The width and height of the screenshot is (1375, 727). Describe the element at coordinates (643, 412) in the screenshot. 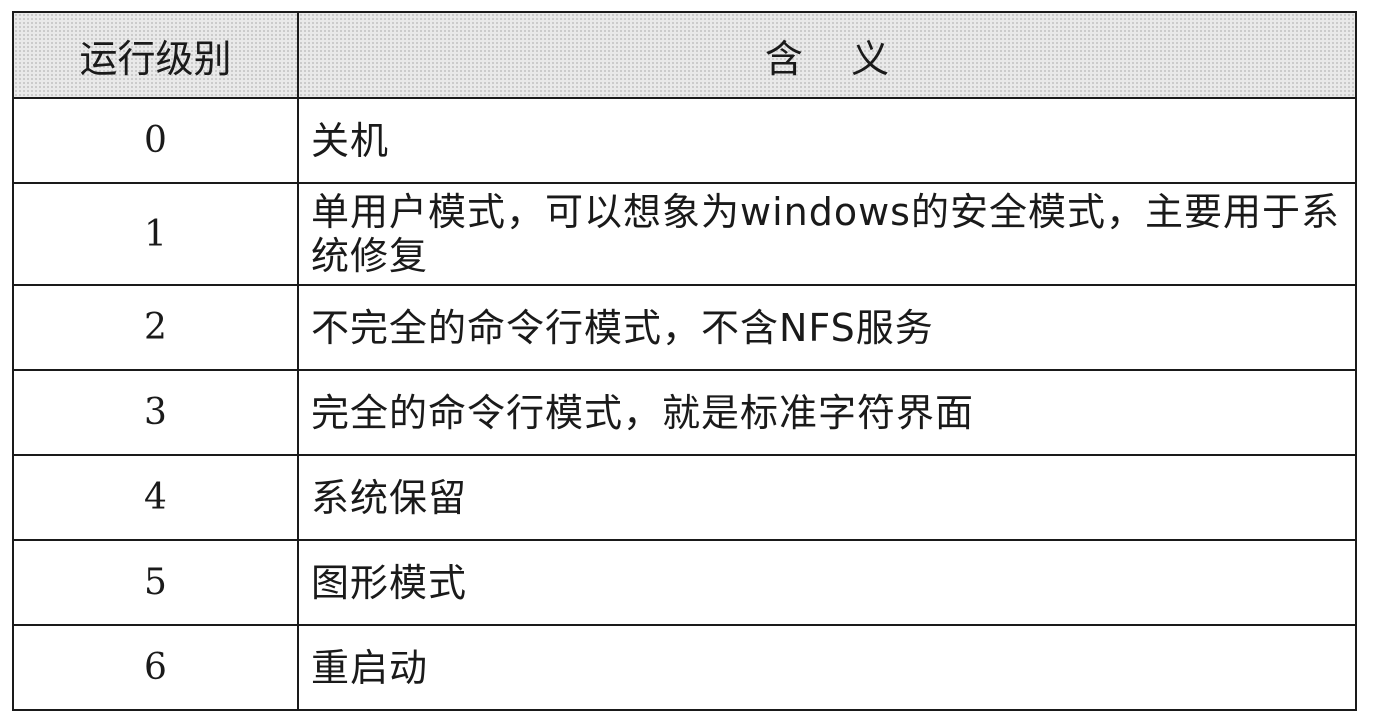

I see `meaning-text: 完全的命令行模式，就是标准字符界面` at that location.